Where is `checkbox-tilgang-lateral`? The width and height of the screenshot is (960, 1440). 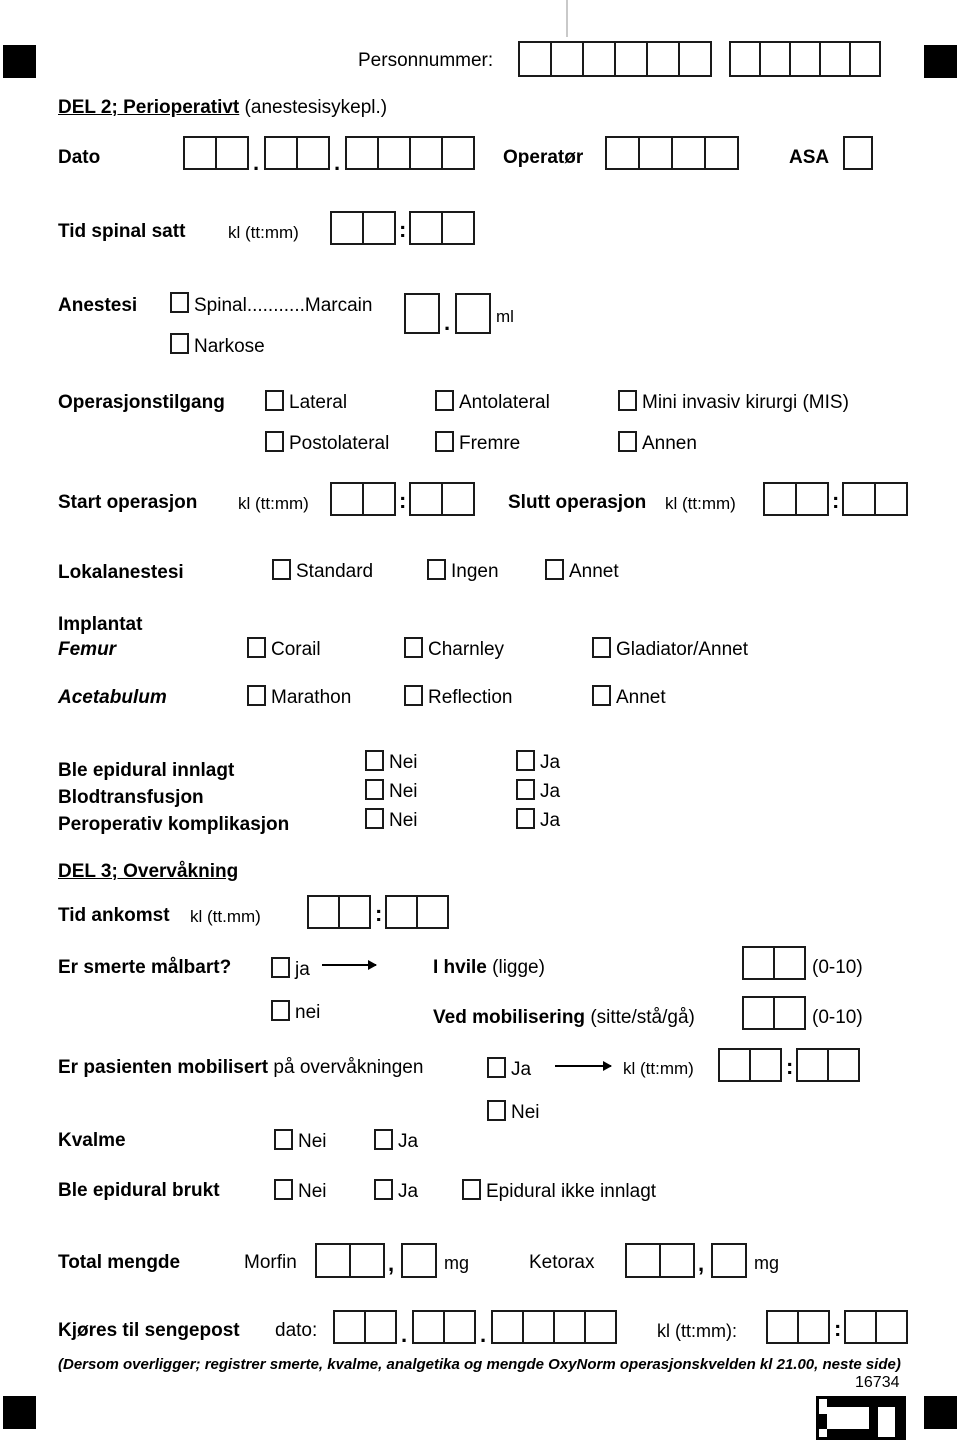 checkbox-tilgang-lateral is located at coordinates (274, 400).